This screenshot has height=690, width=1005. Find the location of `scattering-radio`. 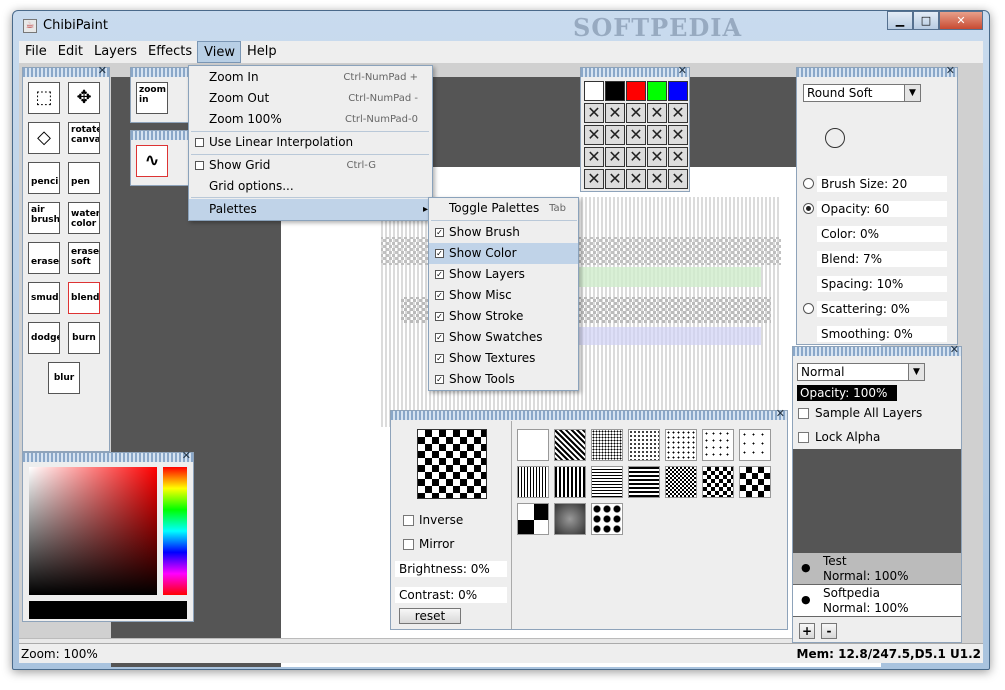

scattering-radio is located at coordinates (808, 308).